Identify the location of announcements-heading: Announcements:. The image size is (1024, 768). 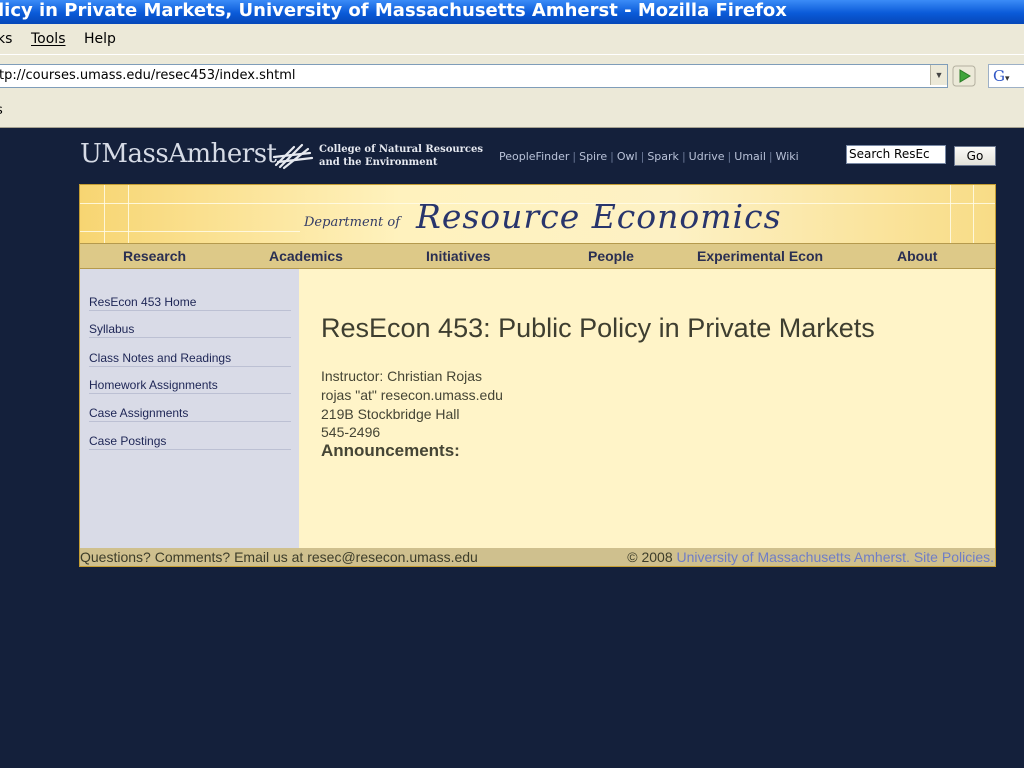
(390, 450).